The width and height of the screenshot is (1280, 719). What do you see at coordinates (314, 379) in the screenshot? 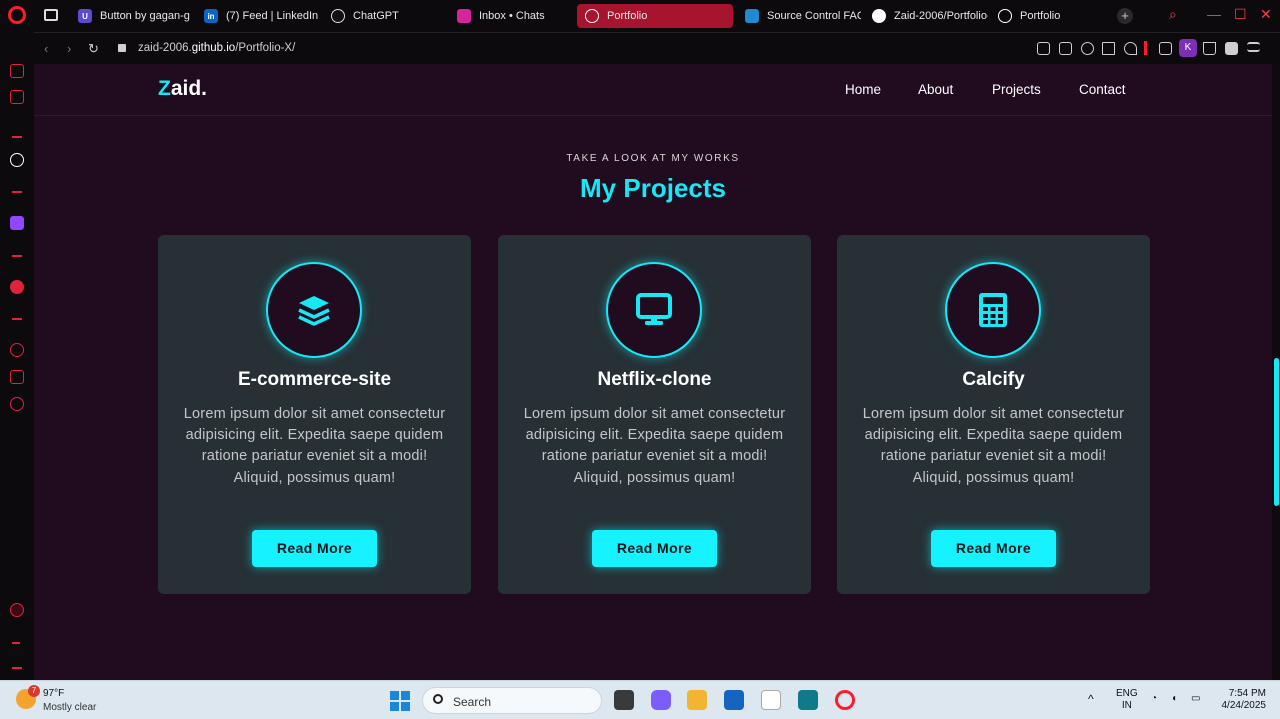
I see `card-title: E-commerce-site` at bounding box center [314, 379].